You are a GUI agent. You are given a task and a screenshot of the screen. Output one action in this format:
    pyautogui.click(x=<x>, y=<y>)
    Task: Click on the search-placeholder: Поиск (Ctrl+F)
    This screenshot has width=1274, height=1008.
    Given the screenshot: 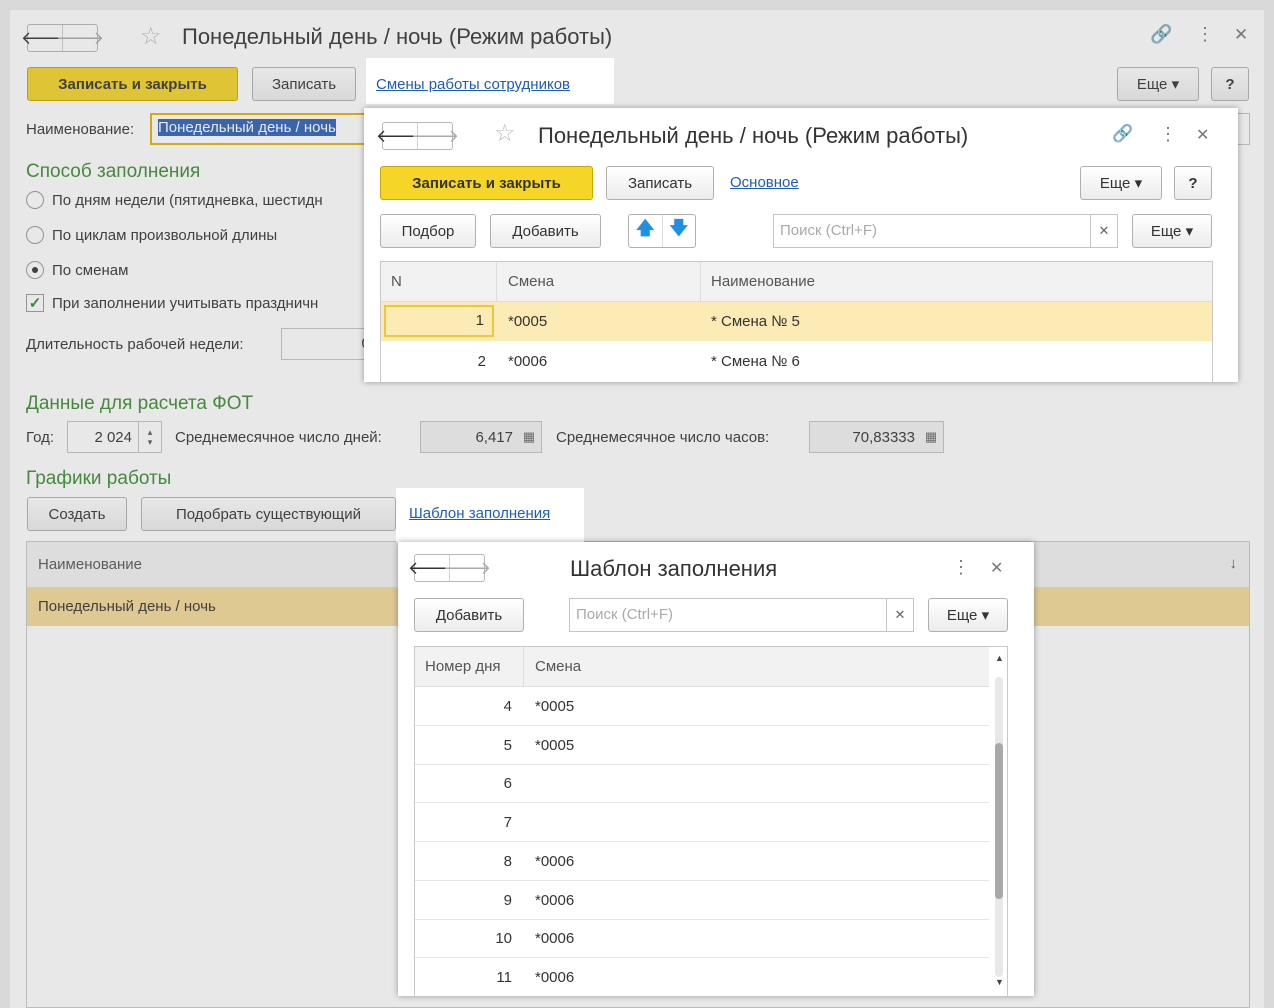 What is the action you would take?
    pyautogui.click(x=624, y=614)
    